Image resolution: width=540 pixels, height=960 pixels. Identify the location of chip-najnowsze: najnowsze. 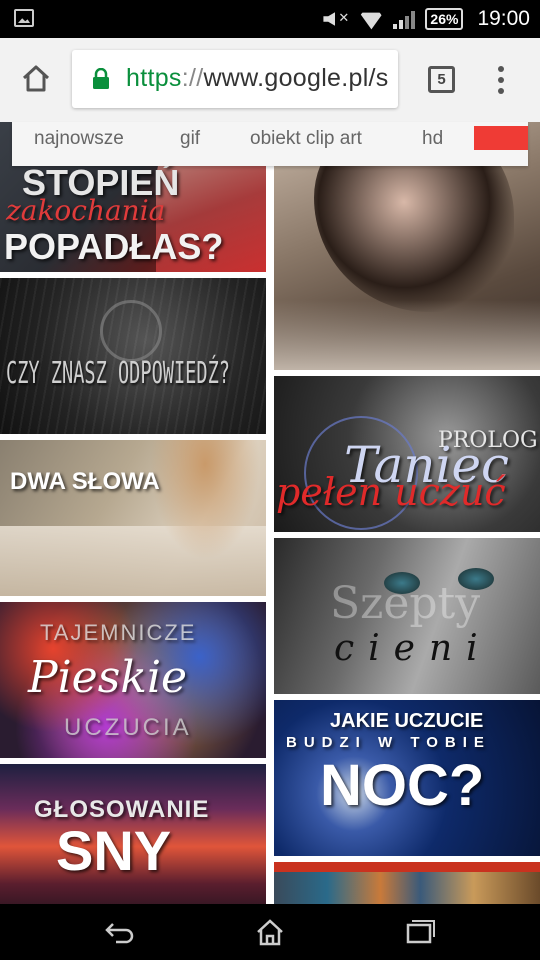
(79, 139).